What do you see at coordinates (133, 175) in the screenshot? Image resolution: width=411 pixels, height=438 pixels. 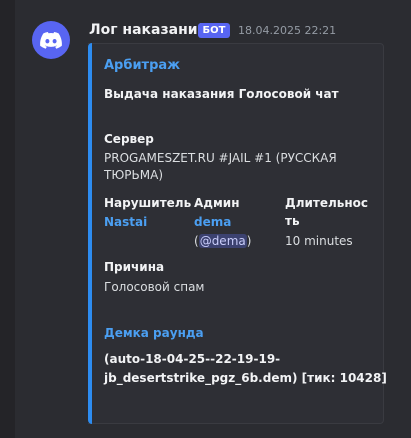 I see `server-value-line2: ТЮРЬМА)` at bounding box center [133, 175].